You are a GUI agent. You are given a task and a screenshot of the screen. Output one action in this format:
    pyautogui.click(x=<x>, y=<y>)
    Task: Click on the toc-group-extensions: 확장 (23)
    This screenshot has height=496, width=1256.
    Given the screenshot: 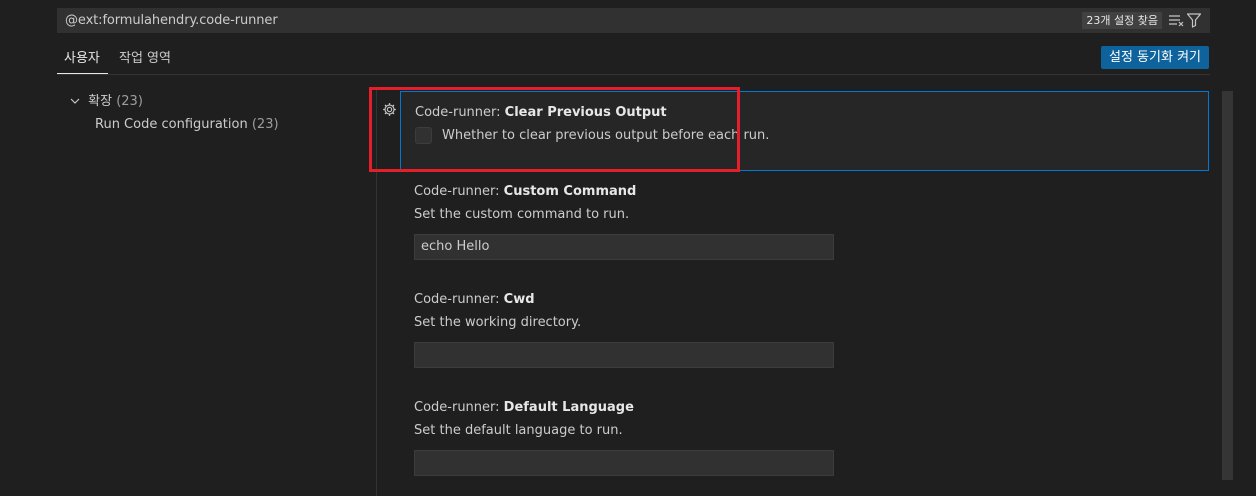 What is the action you would take?
    pyautogui.click(x=106, y=102)
    